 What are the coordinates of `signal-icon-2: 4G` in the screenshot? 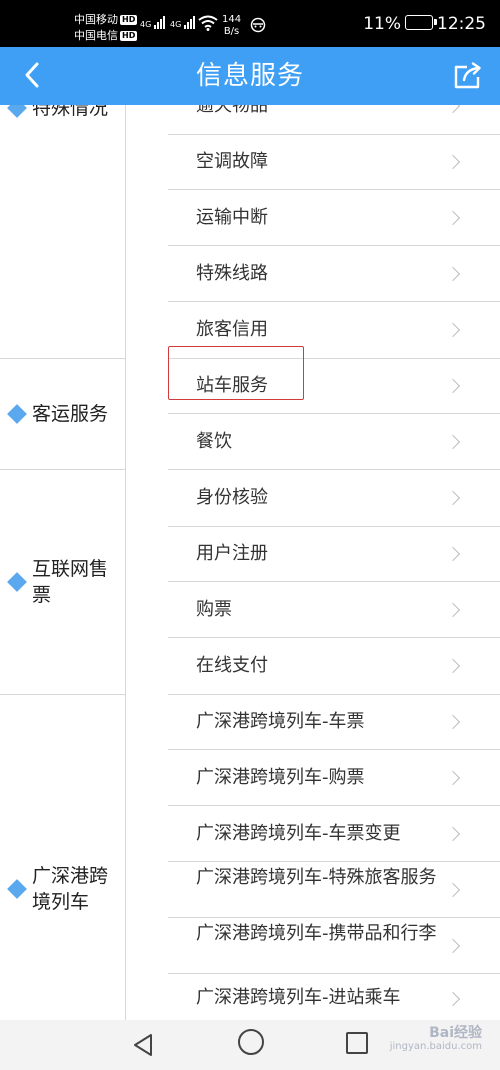 It's located at (183, 22).